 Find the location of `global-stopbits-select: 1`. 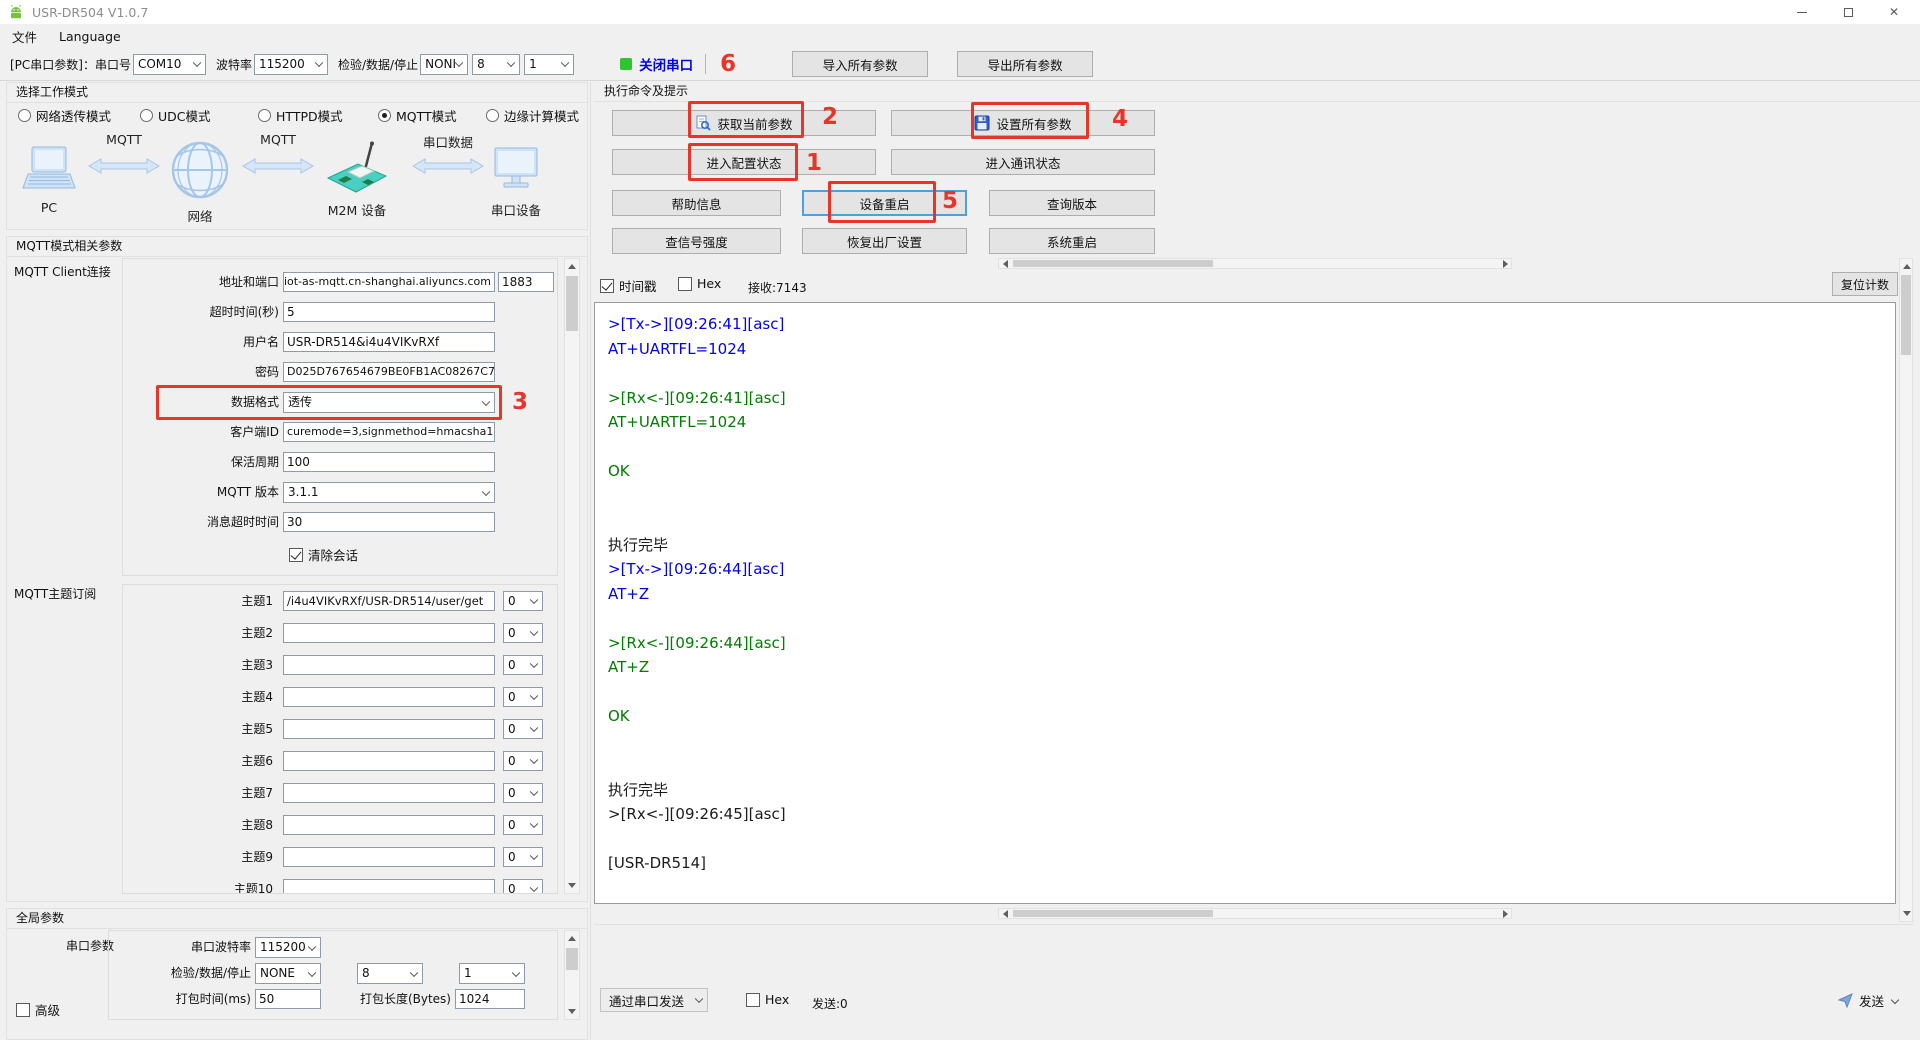

global-stopbits-select: 1 is located at coordinates (492, 973).